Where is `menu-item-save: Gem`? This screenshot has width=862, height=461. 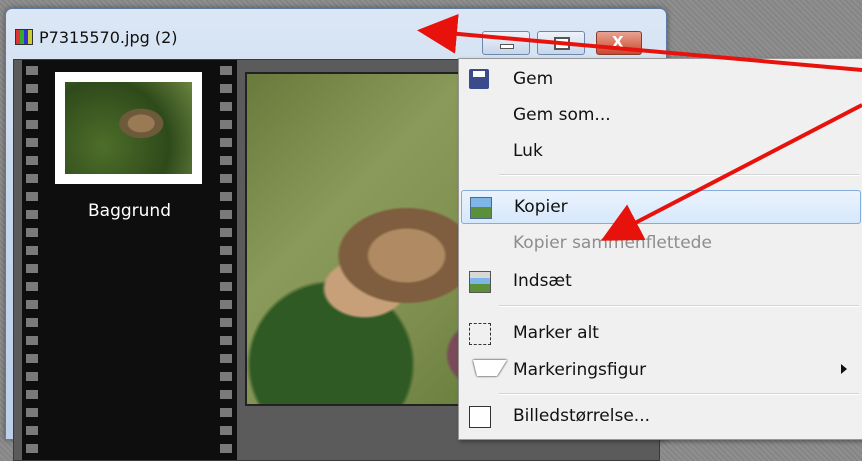
menu-item-save: Gem is located at coordinates (661, 79).